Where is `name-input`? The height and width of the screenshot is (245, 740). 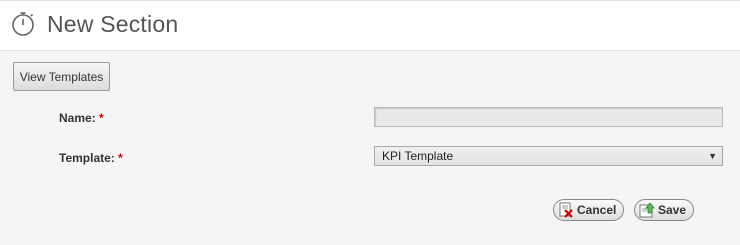
name-input is located at coordinates (548, 117).